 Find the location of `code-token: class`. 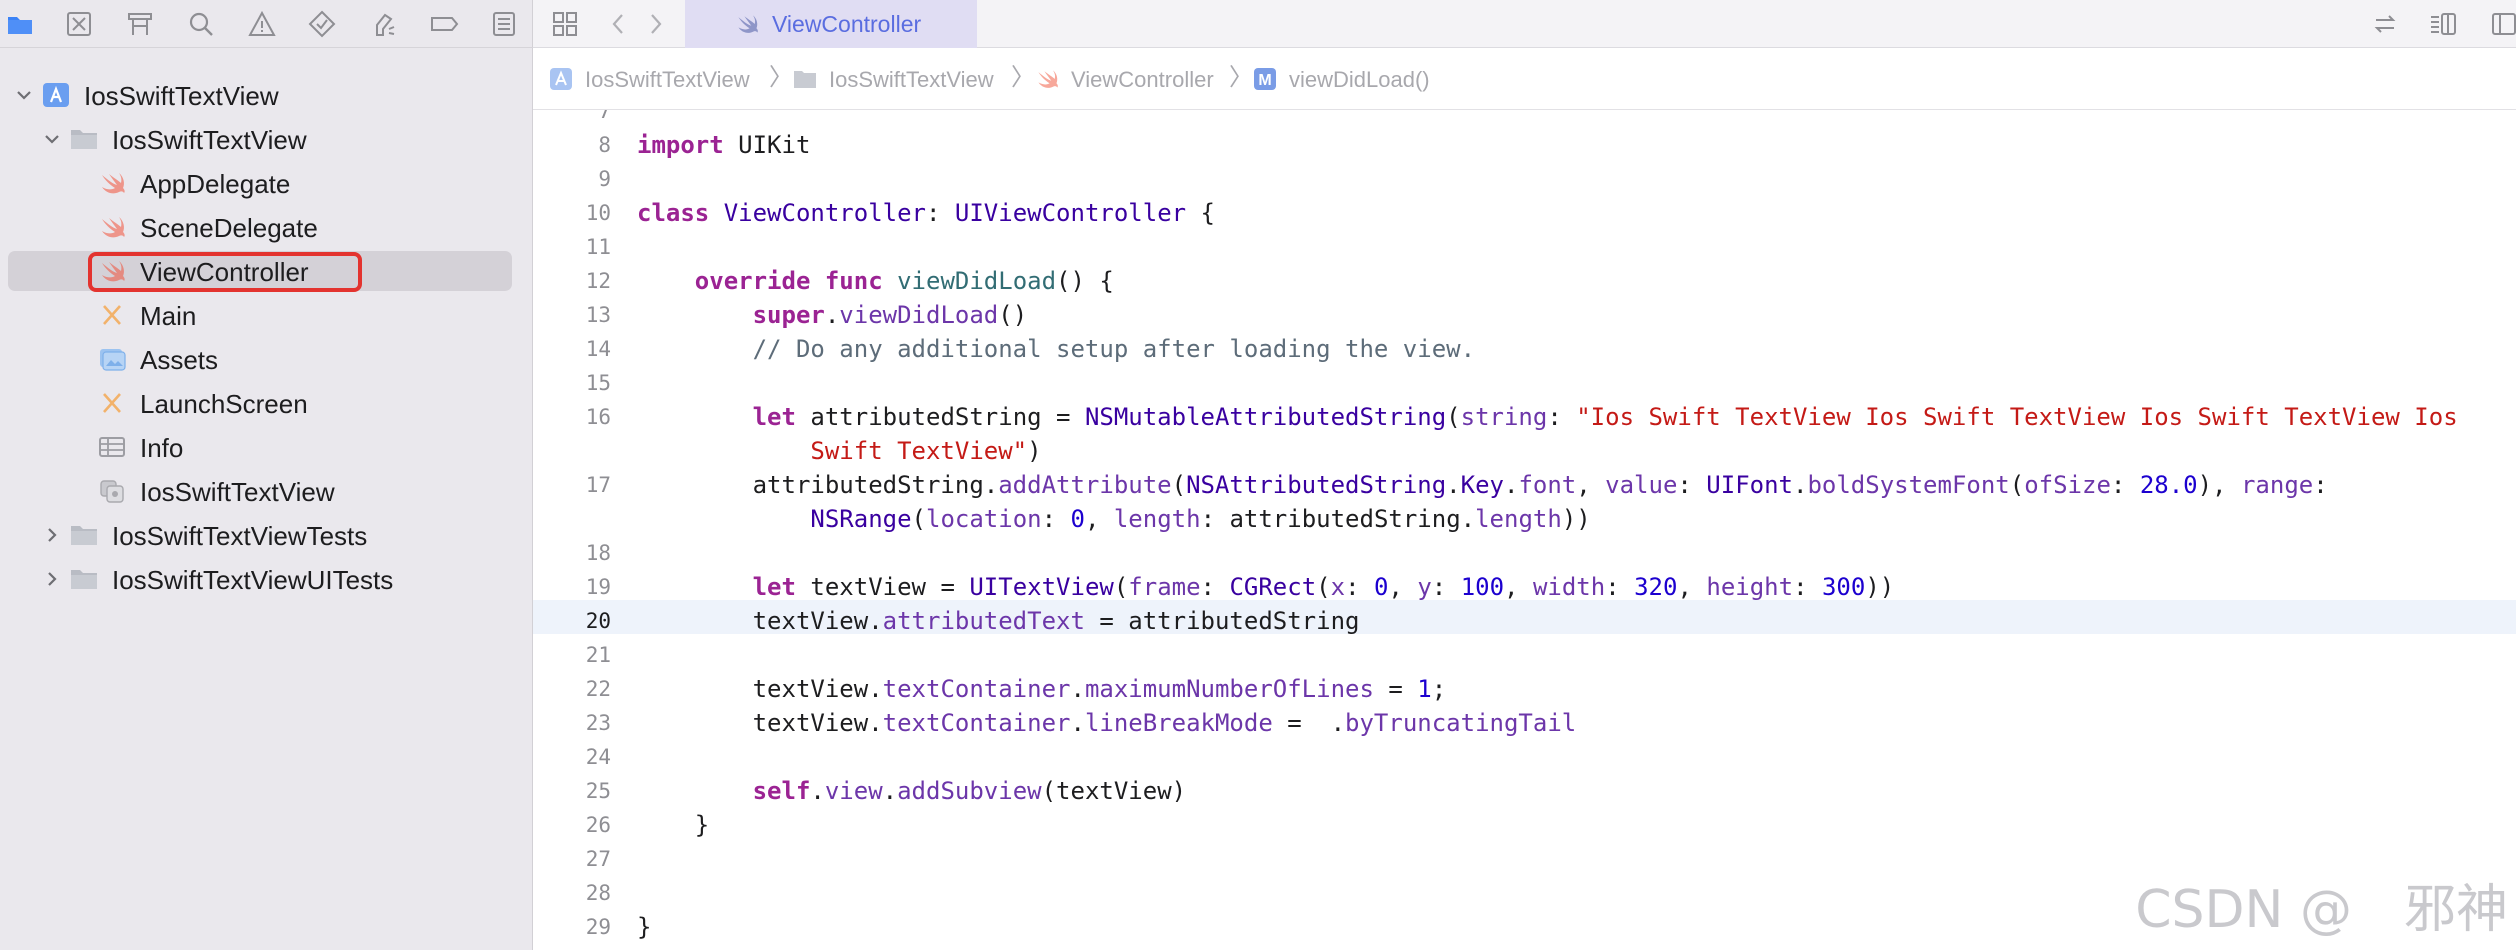

code-token: class is located at coordinates (673, 213).